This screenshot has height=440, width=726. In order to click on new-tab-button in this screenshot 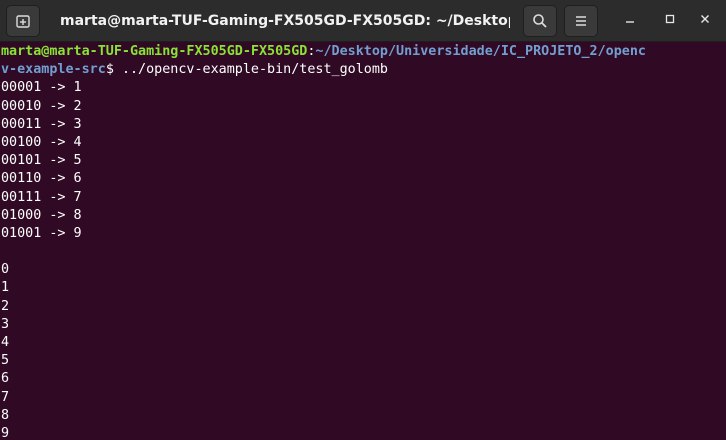, I will do `click(23, 21)`.